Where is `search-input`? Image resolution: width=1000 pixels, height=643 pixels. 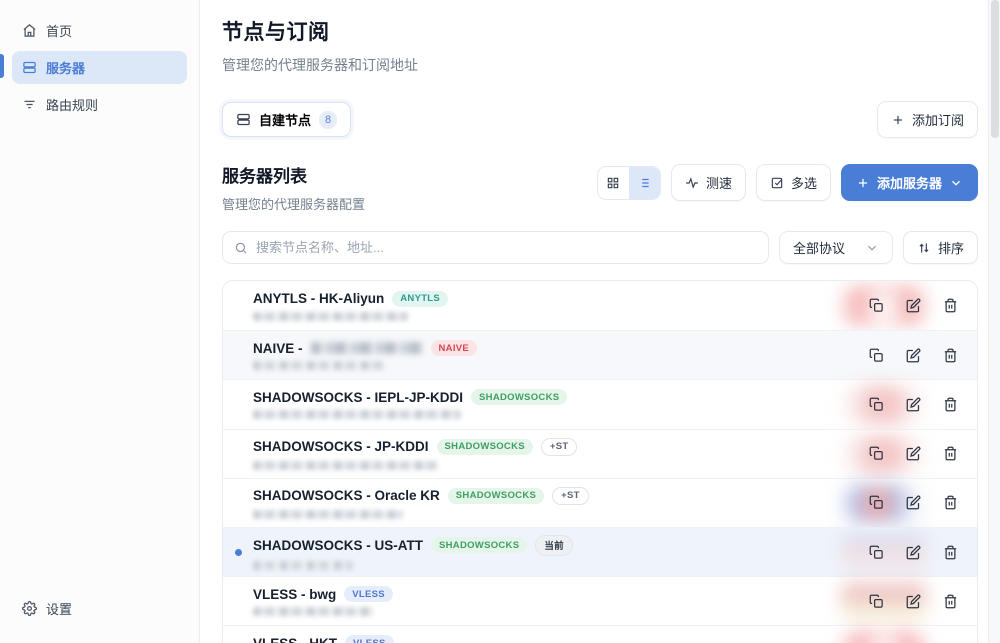 search-input is located at coordinates (506, 247).